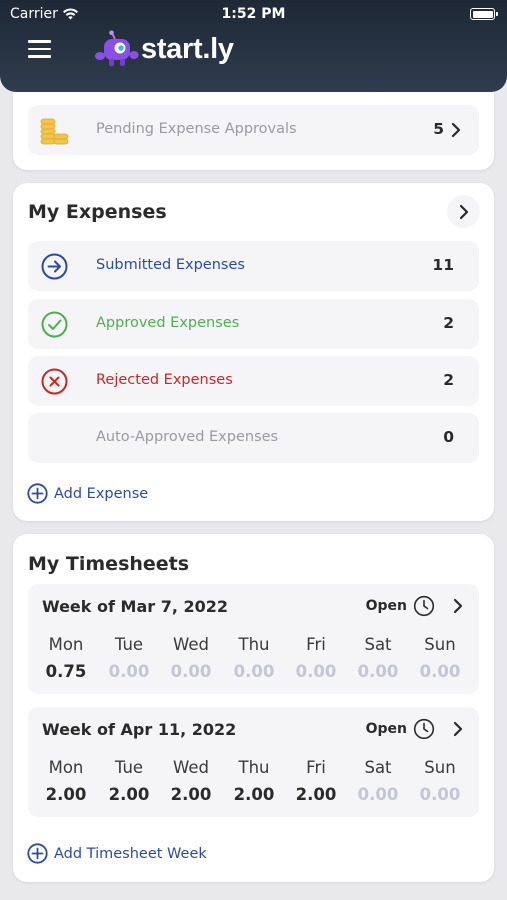 Image resolution: width=507 pixels, height=900 pixels. What do you see at coordinates (168, 323) in the screenshot?
I see `approved-expenses-label: Approved Expenses` at bounding box center [168, 323].